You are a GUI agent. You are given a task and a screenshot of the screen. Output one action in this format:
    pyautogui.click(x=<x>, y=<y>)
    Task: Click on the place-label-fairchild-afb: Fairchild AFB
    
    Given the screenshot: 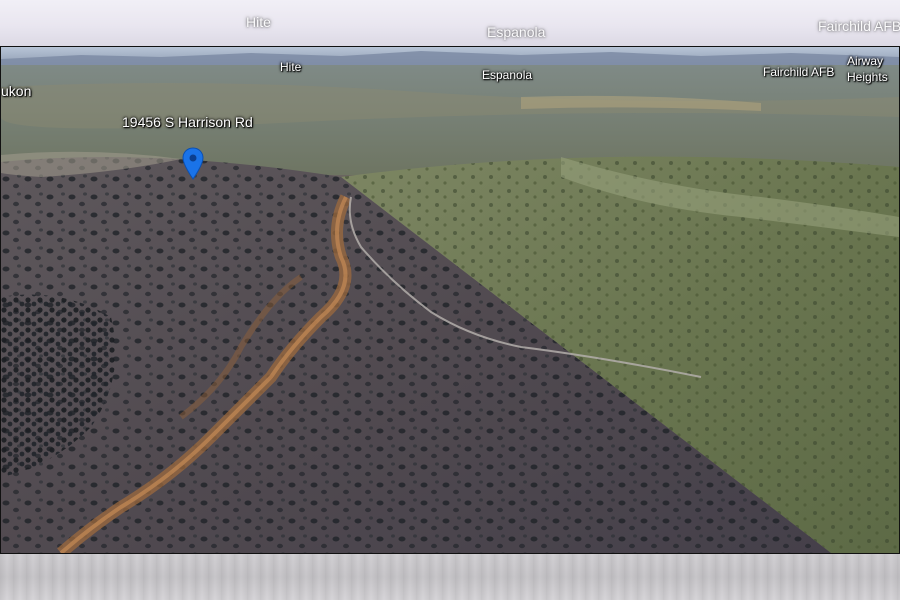 What is the action you would take?
    pyautogui.click(x=799, y=72)
    